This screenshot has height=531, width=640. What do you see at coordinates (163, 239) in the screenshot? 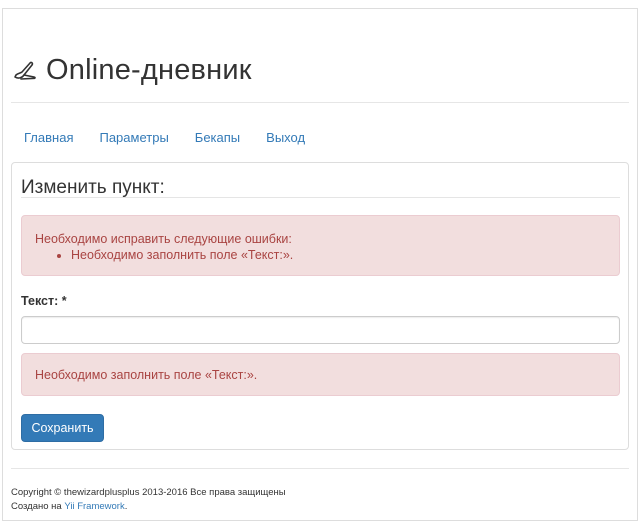
I see `error-summary-title: Необходимо исправить следующие ошибки:` at bounding box center [163, 239].